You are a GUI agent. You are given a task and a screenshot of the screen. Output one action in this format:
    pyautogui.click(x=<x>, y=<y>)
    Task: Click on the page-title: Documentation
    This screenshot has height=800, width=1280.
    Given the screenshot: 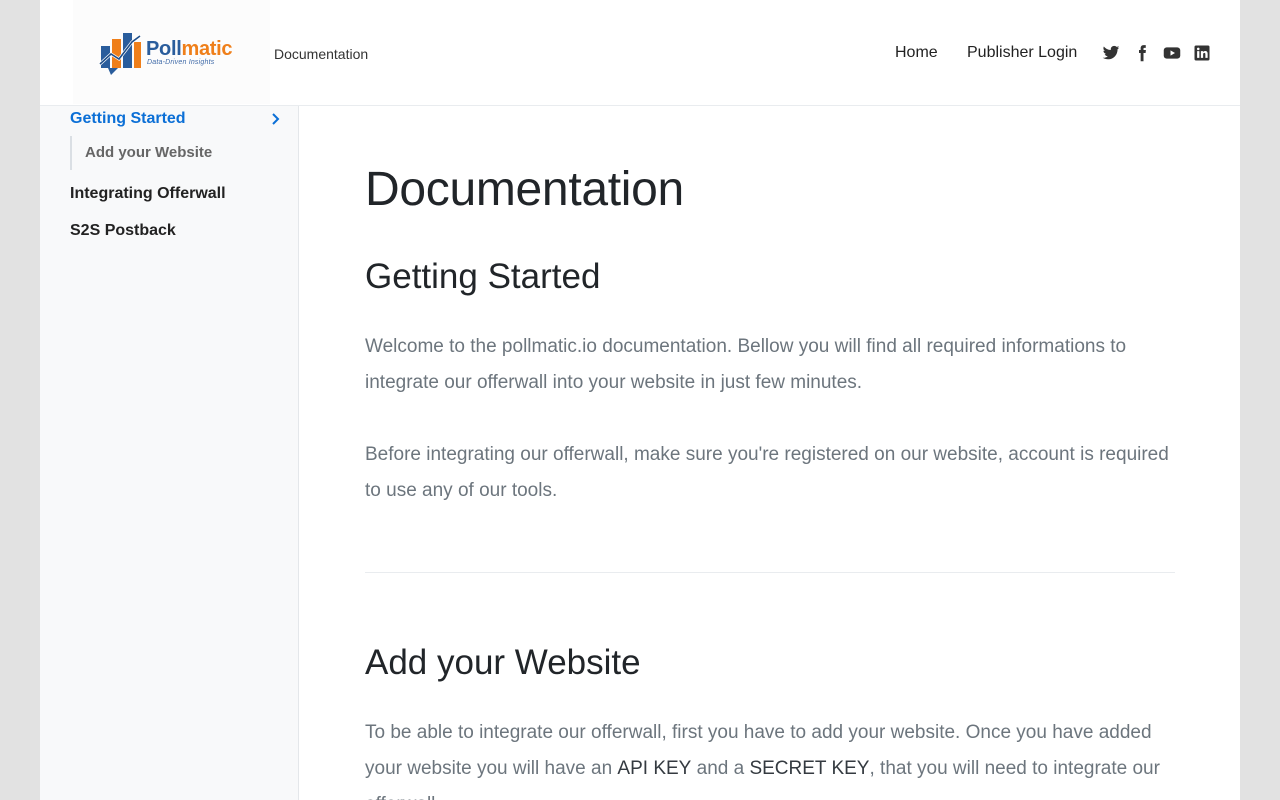 What is the action you would take?
    pyautogui.click(x=524, y=189)
    